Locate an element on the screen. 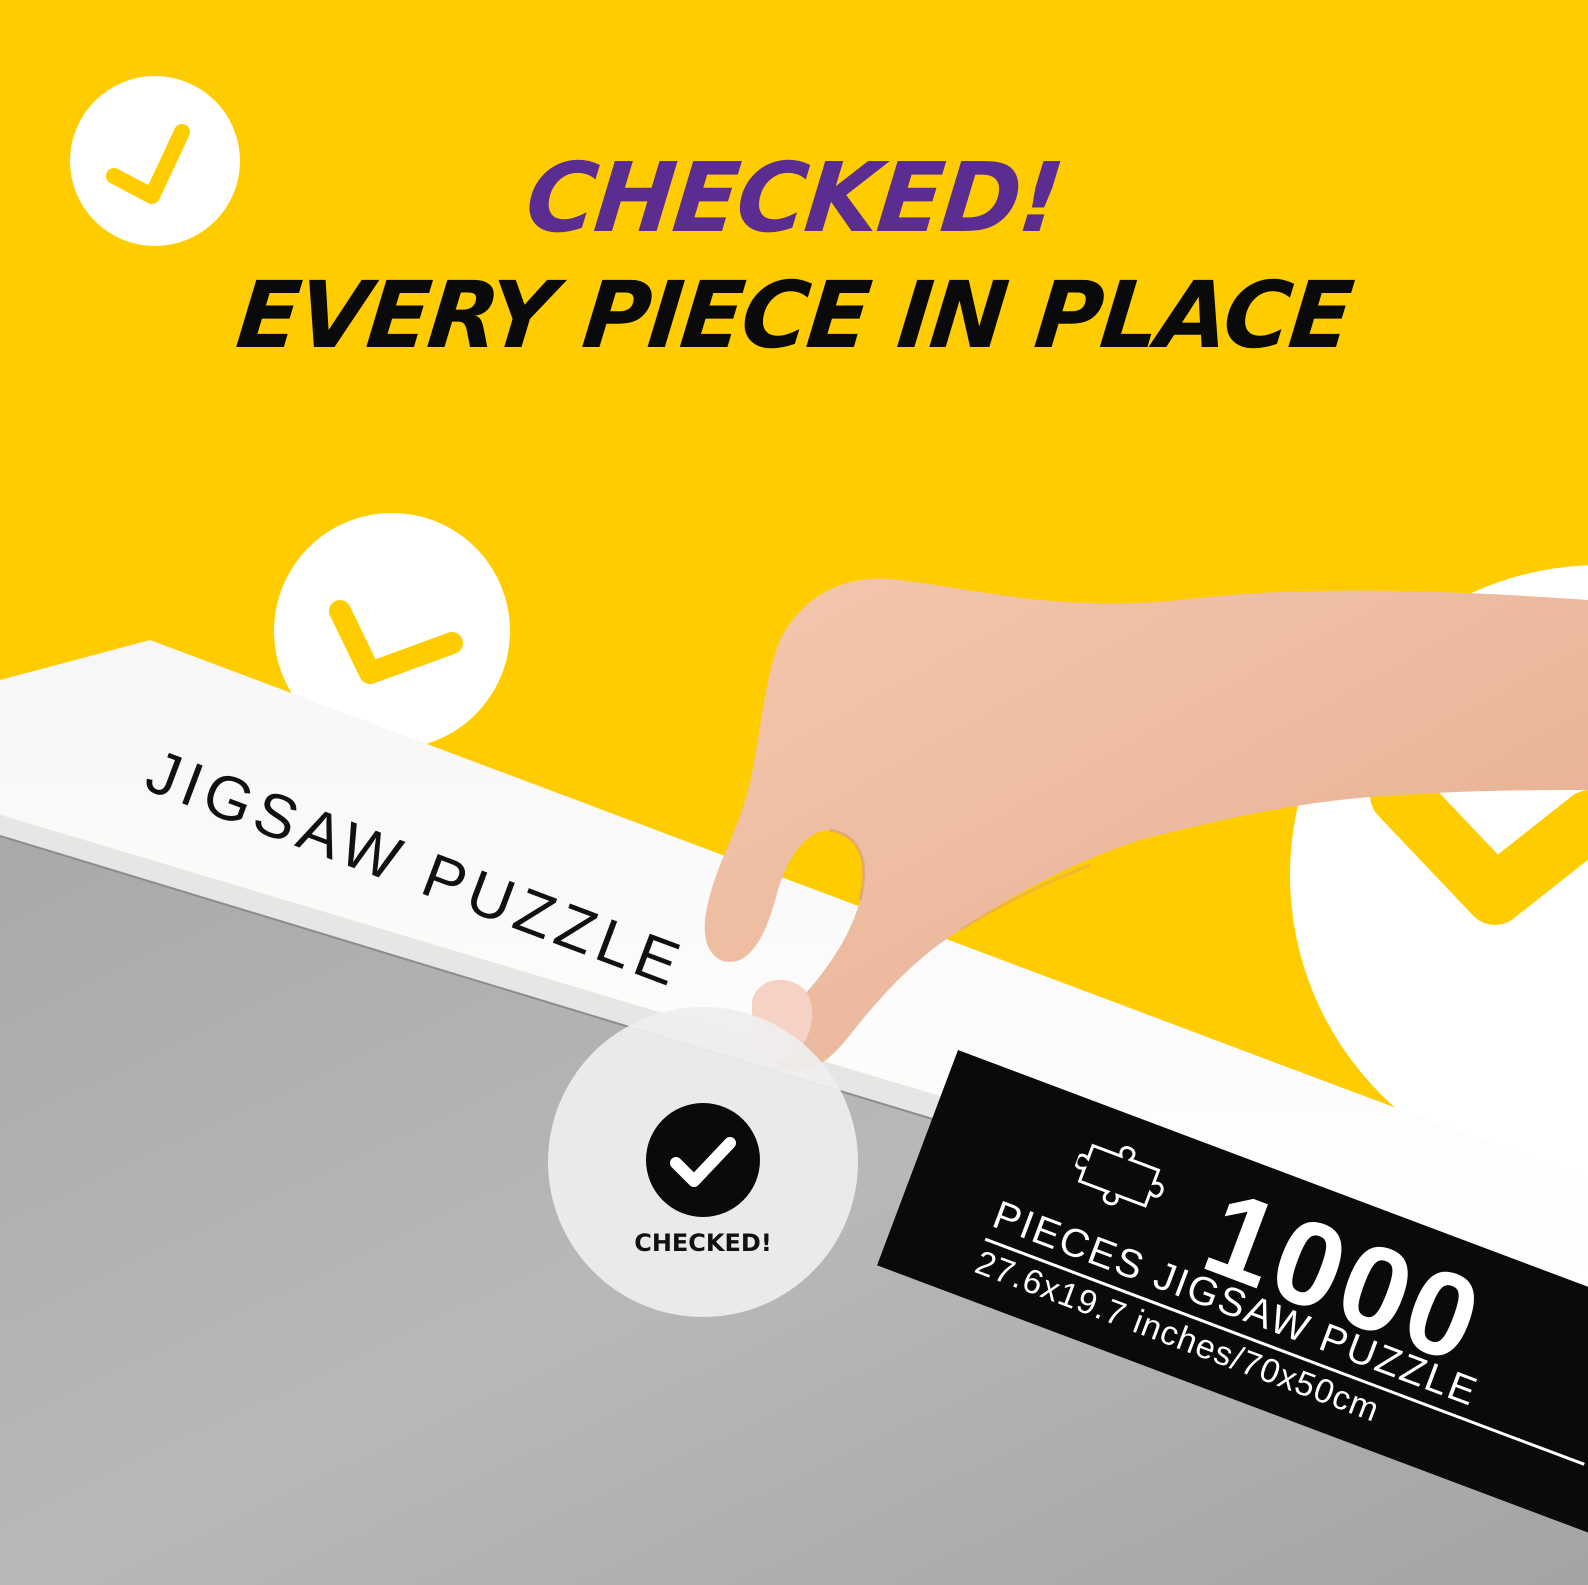  check-circle-icon is located at coordinates (703, 1160).